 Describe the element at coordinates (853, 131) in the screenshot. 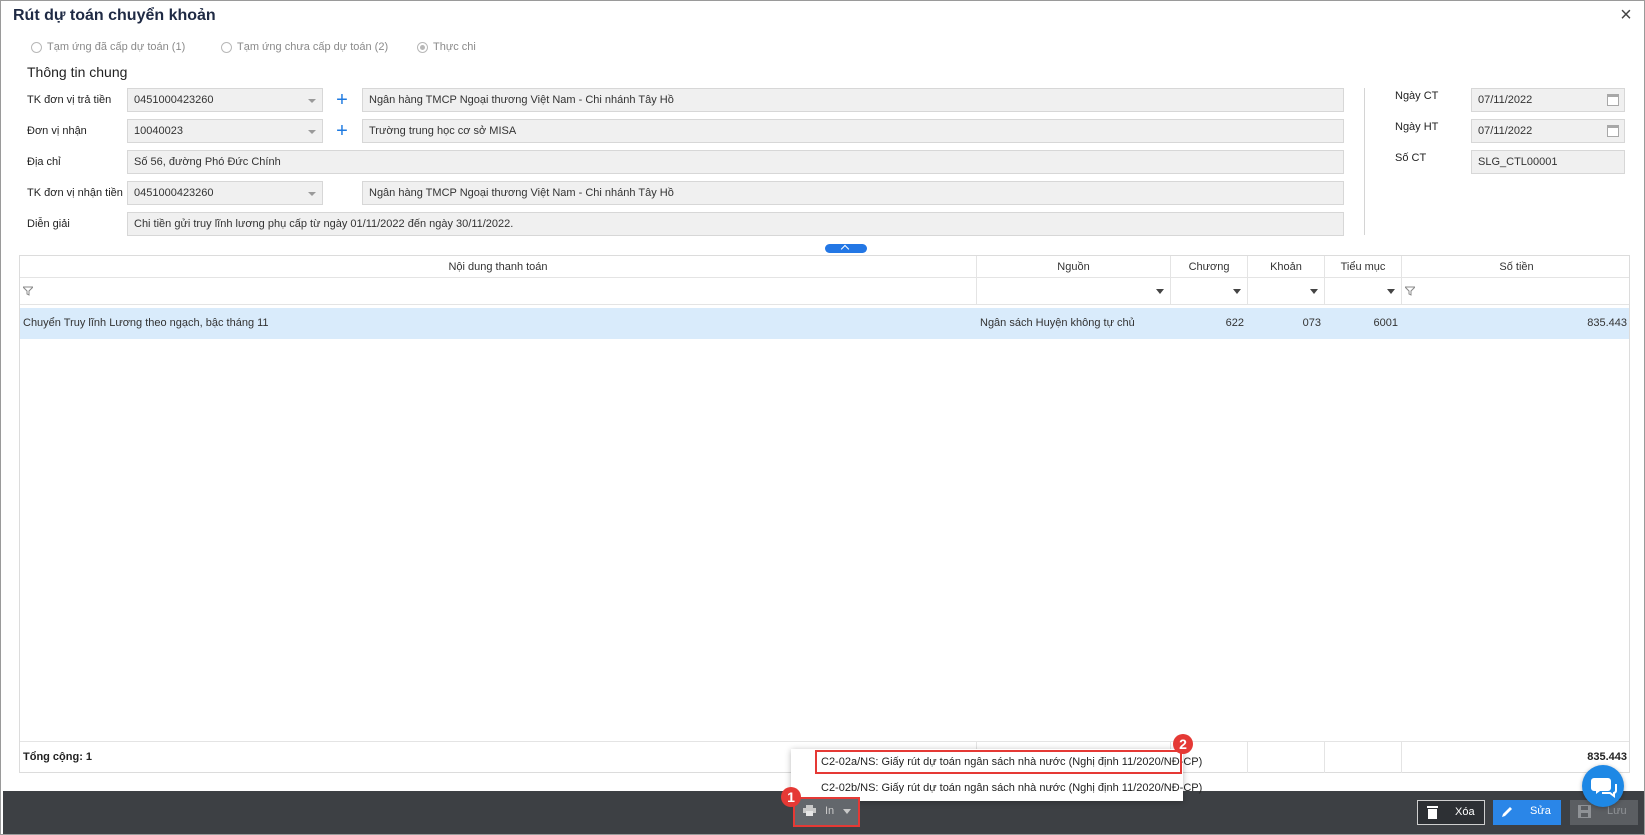

I see `receiver-name-field: Trường trung học cơ sở MISA` at that location.